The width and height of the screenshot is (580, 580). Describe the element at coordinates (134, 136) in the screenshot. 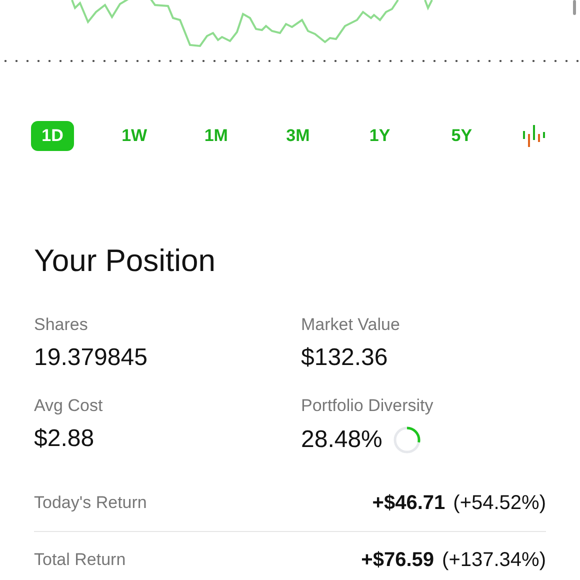

I see `range-tab: 1W` at that location.